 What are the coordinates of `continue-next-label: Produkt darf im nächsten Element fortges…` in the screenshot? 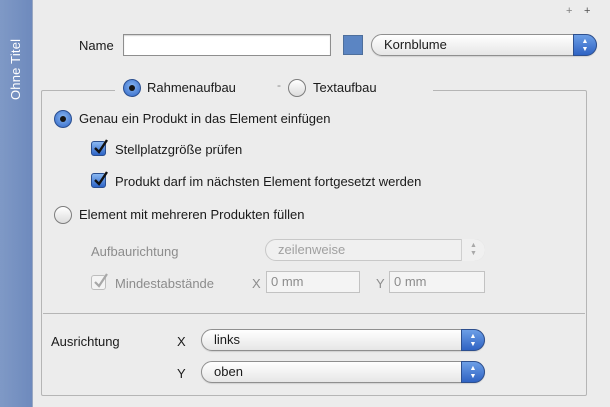 It's located at (268, 181).